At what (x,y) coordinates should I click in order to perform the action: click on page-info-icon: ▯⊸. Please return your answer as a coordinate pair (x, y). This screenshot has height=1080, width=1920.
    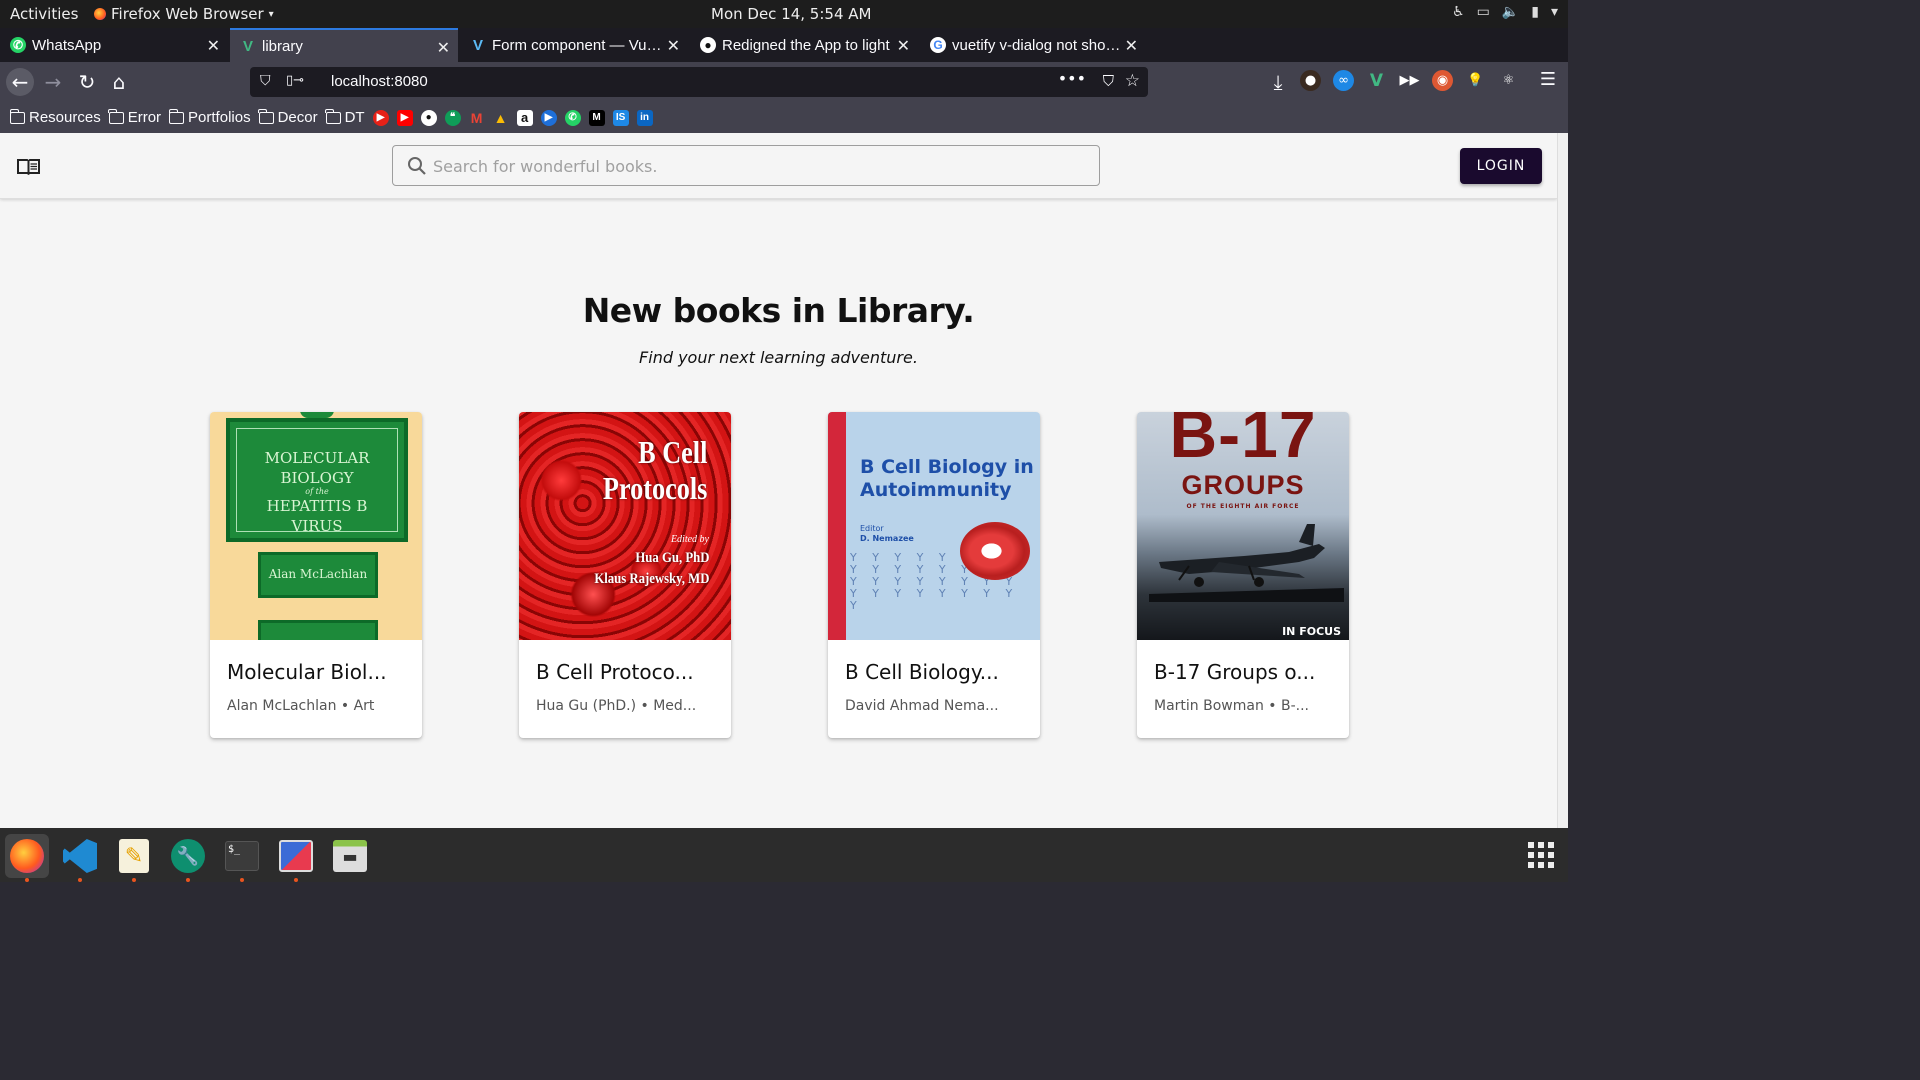
    Looking at the image, I should click on (295, 80).